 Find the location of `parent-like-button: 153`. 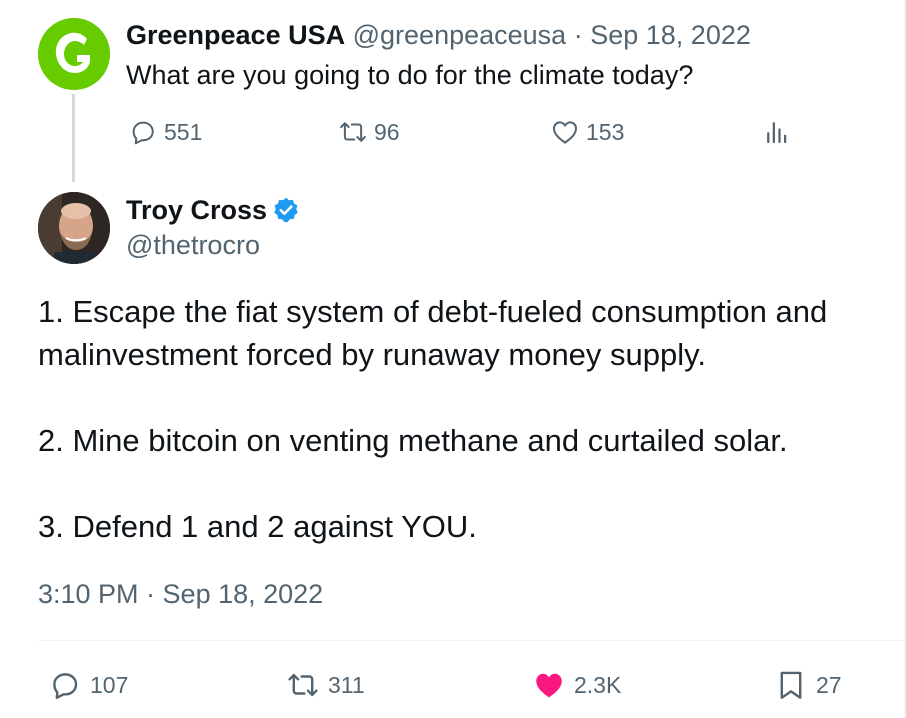

parent-like-button: 153 is located at coordinates (587, 132).